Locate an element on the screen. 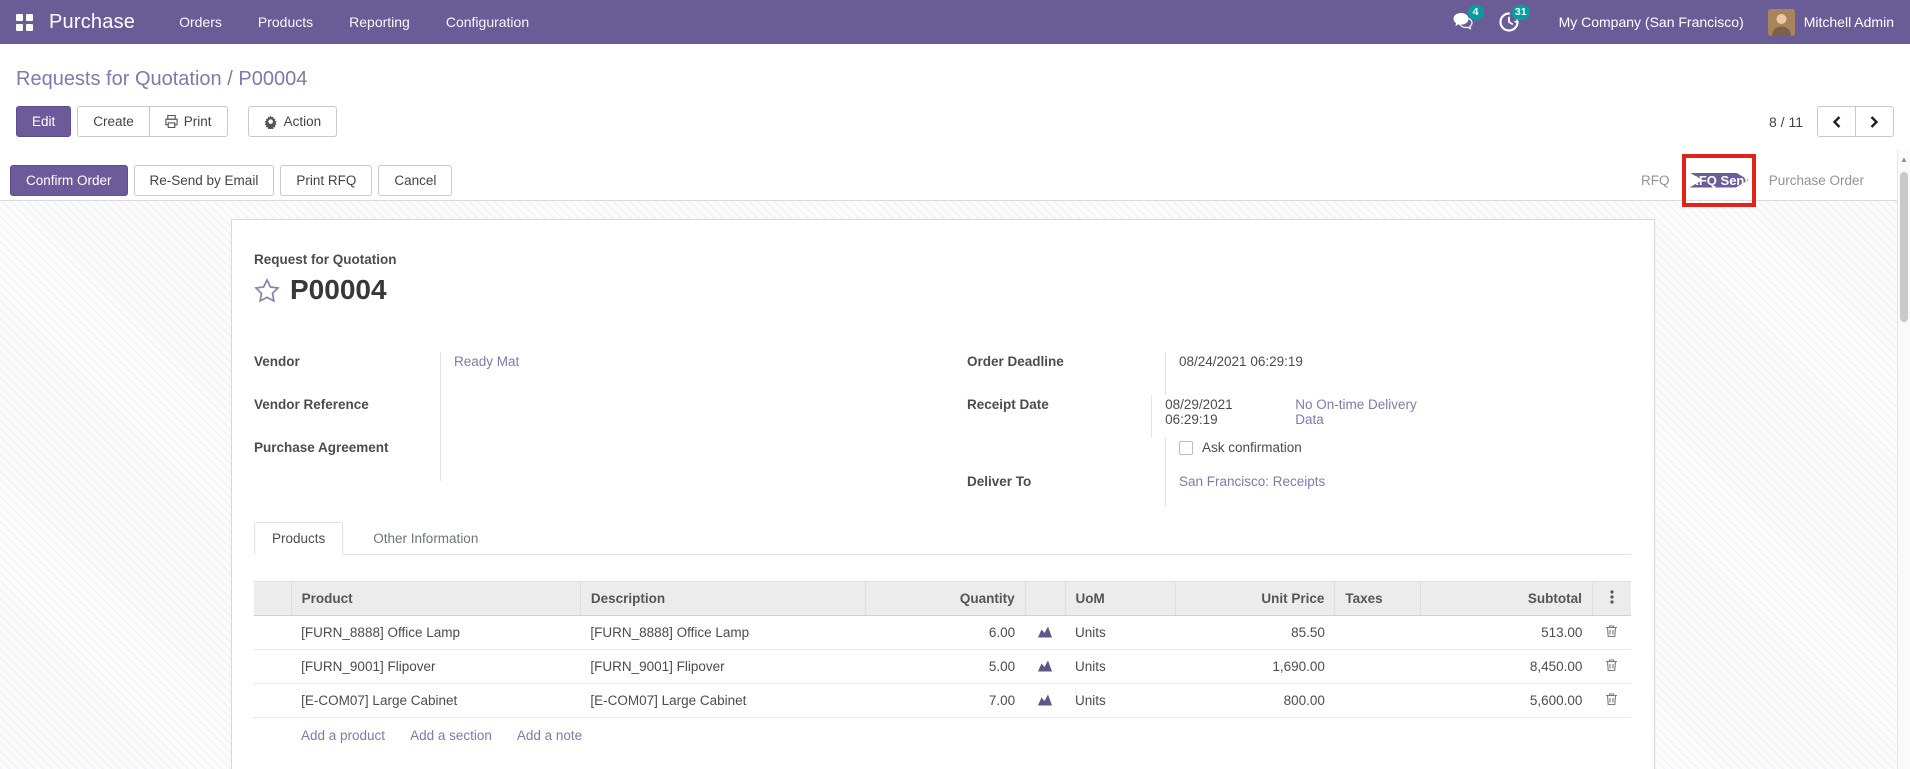 The image size is (1910, 769). ontime-delivery-link: No On-time Delivery Data is located at coordinates (1366, 412).